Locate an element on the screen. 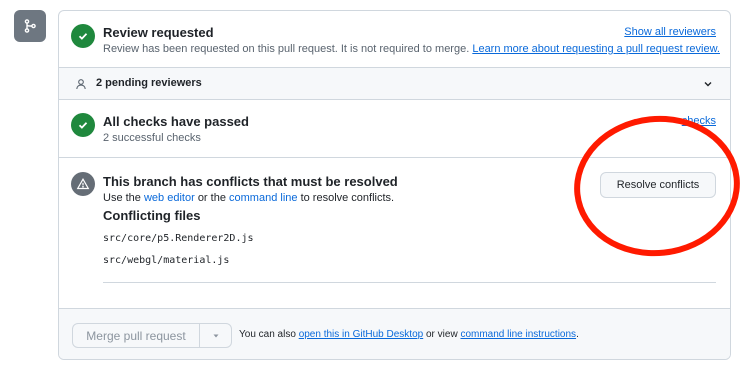 The height and width of the screenshot is (369, 748). command-line-link: command line is located at coordinates (263, 198).